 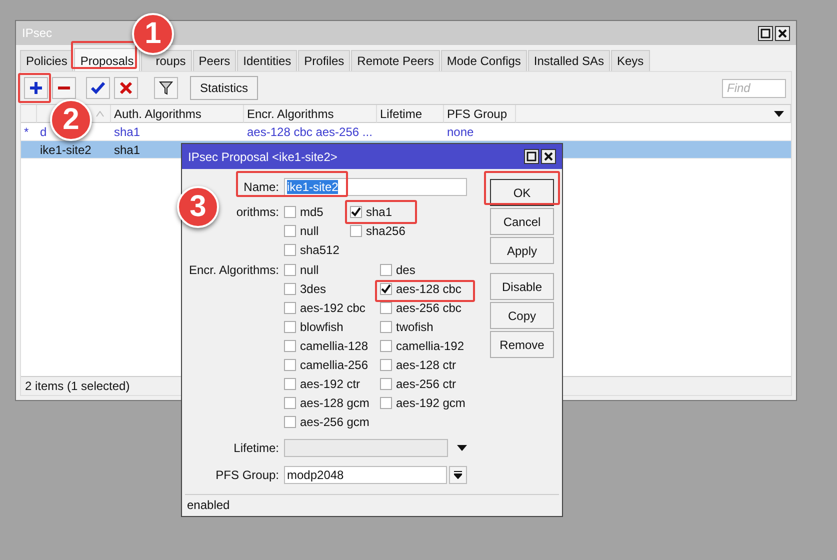 What do you see at coordinates (263, 157) in the screenshot?
I see `dialog-title: IPsec Proposal <ike1-site2>` at bounding box center [263, 157].